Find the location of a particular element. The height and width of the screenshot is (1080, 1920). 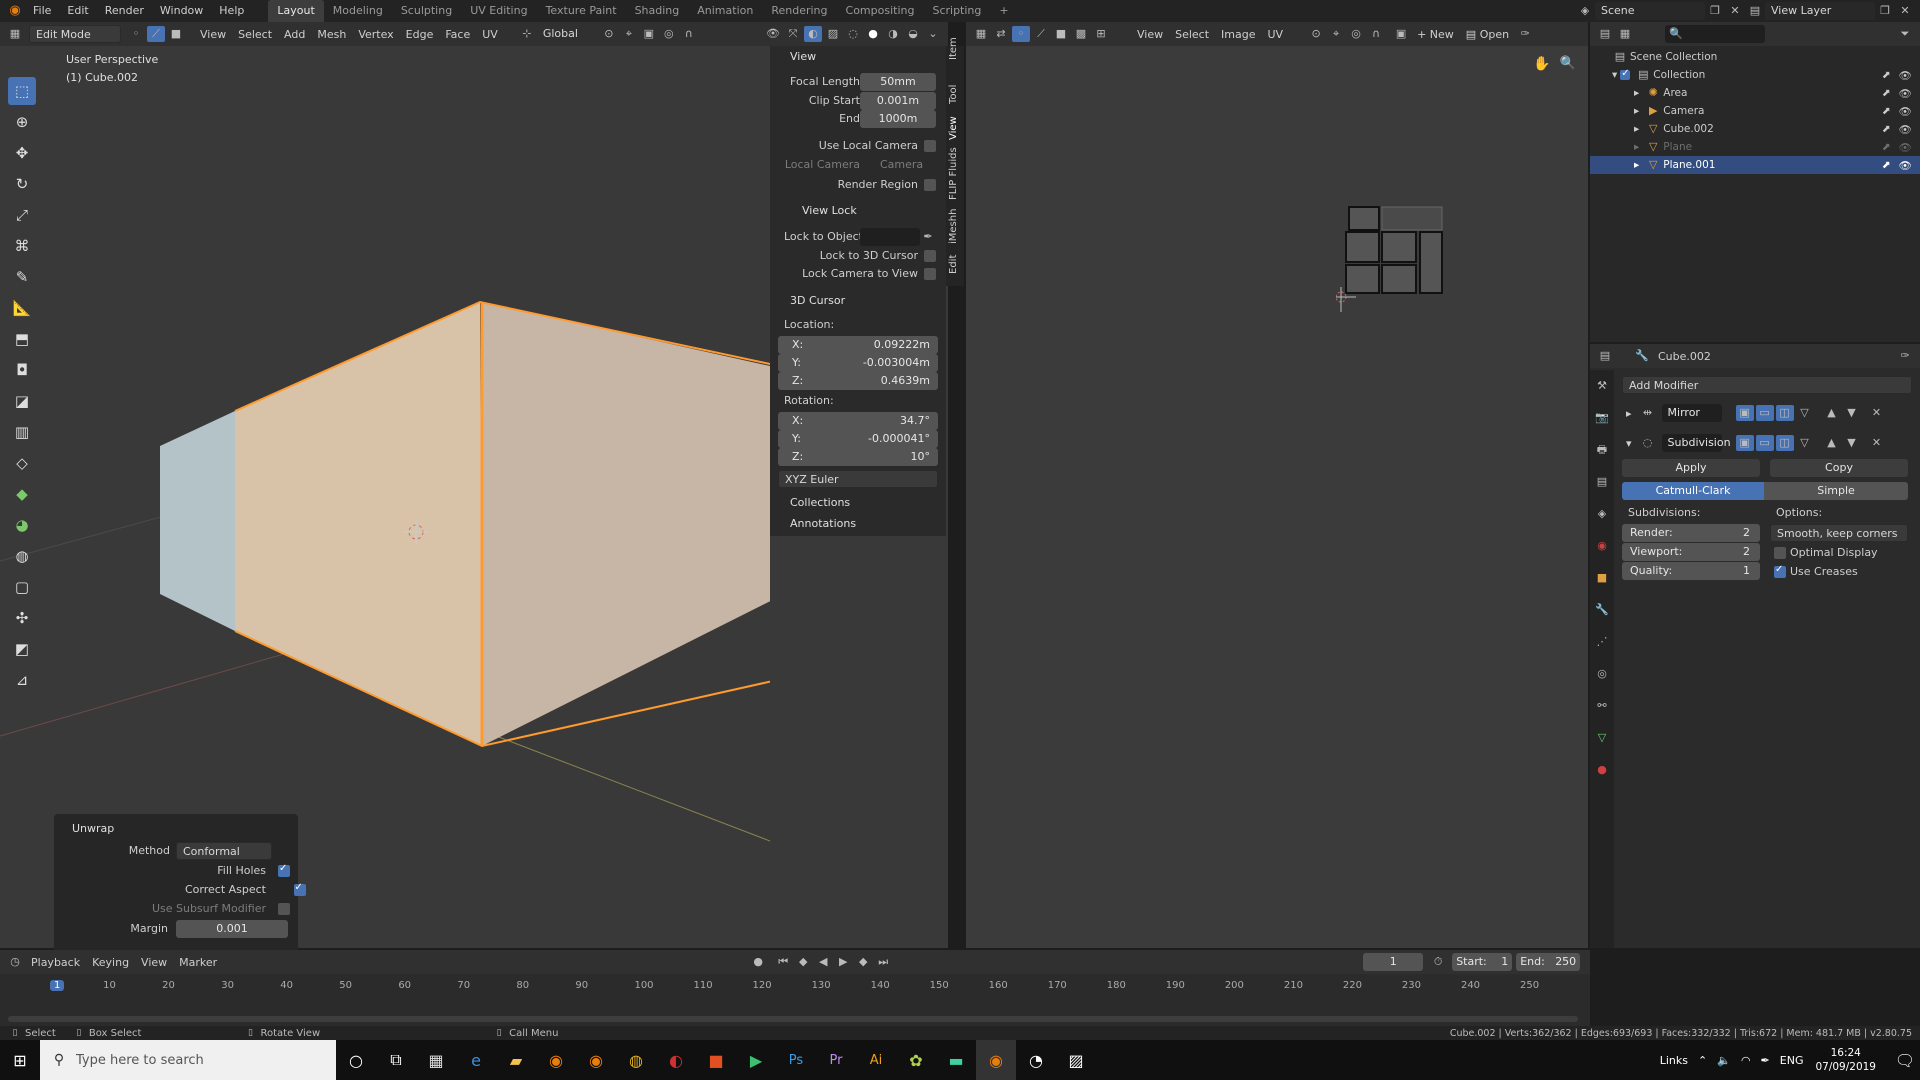

speedometer-app-icon: ◔ is located at coordinates (1036, 1060).